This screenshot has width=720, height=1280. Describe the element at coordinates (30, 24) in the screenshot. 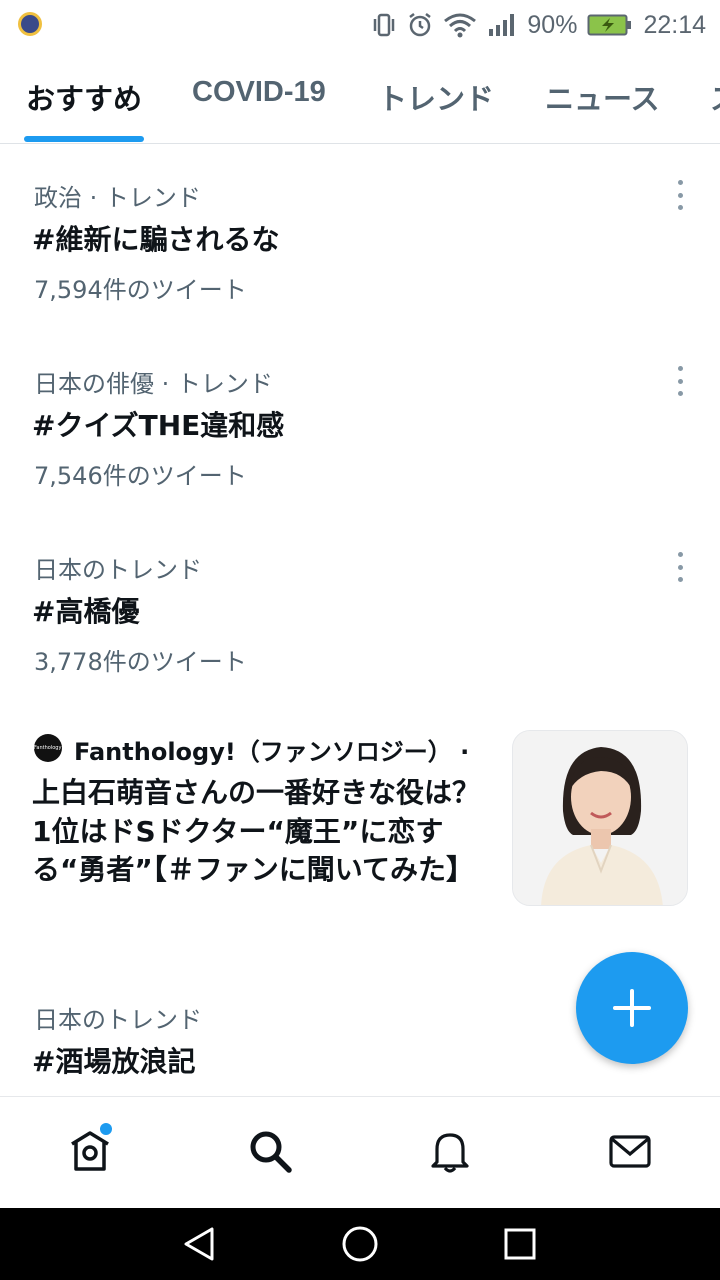

I see `app-notification-icon` at that location.